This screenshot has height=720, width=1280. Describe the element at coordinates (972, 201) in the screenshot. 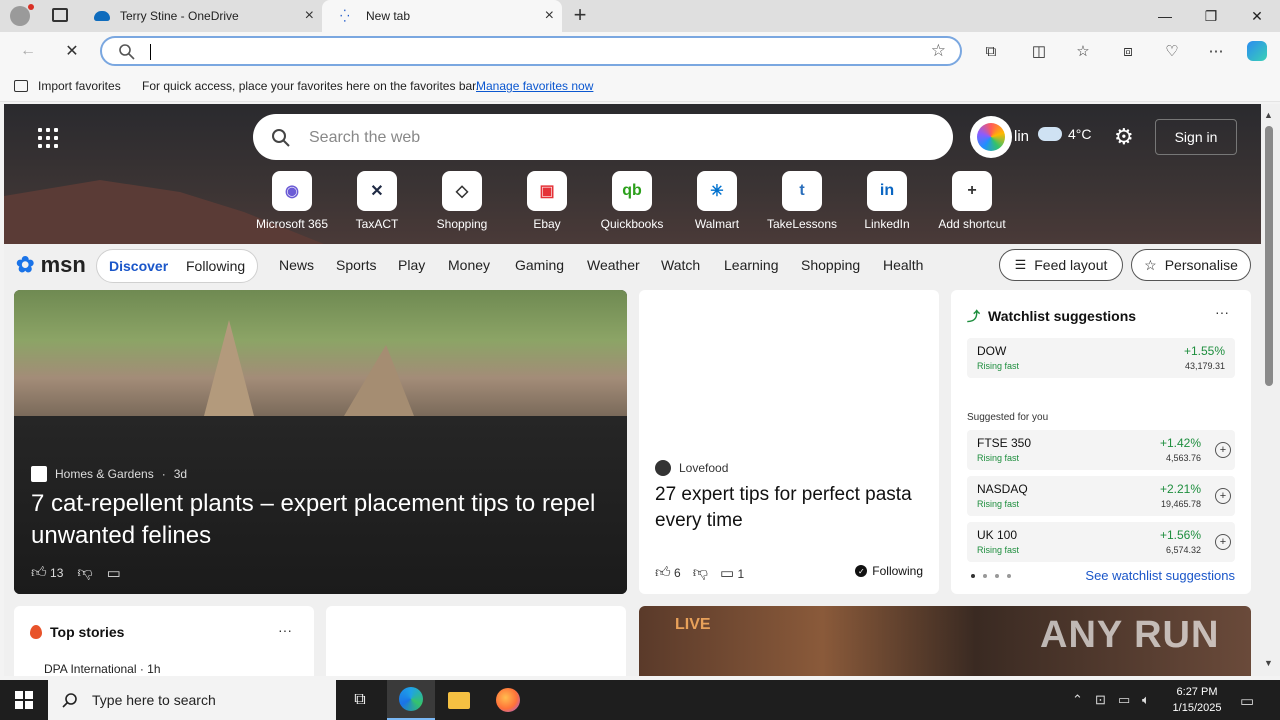

I see `shortcut-add-shortcut: + Add shortcut` at that location.